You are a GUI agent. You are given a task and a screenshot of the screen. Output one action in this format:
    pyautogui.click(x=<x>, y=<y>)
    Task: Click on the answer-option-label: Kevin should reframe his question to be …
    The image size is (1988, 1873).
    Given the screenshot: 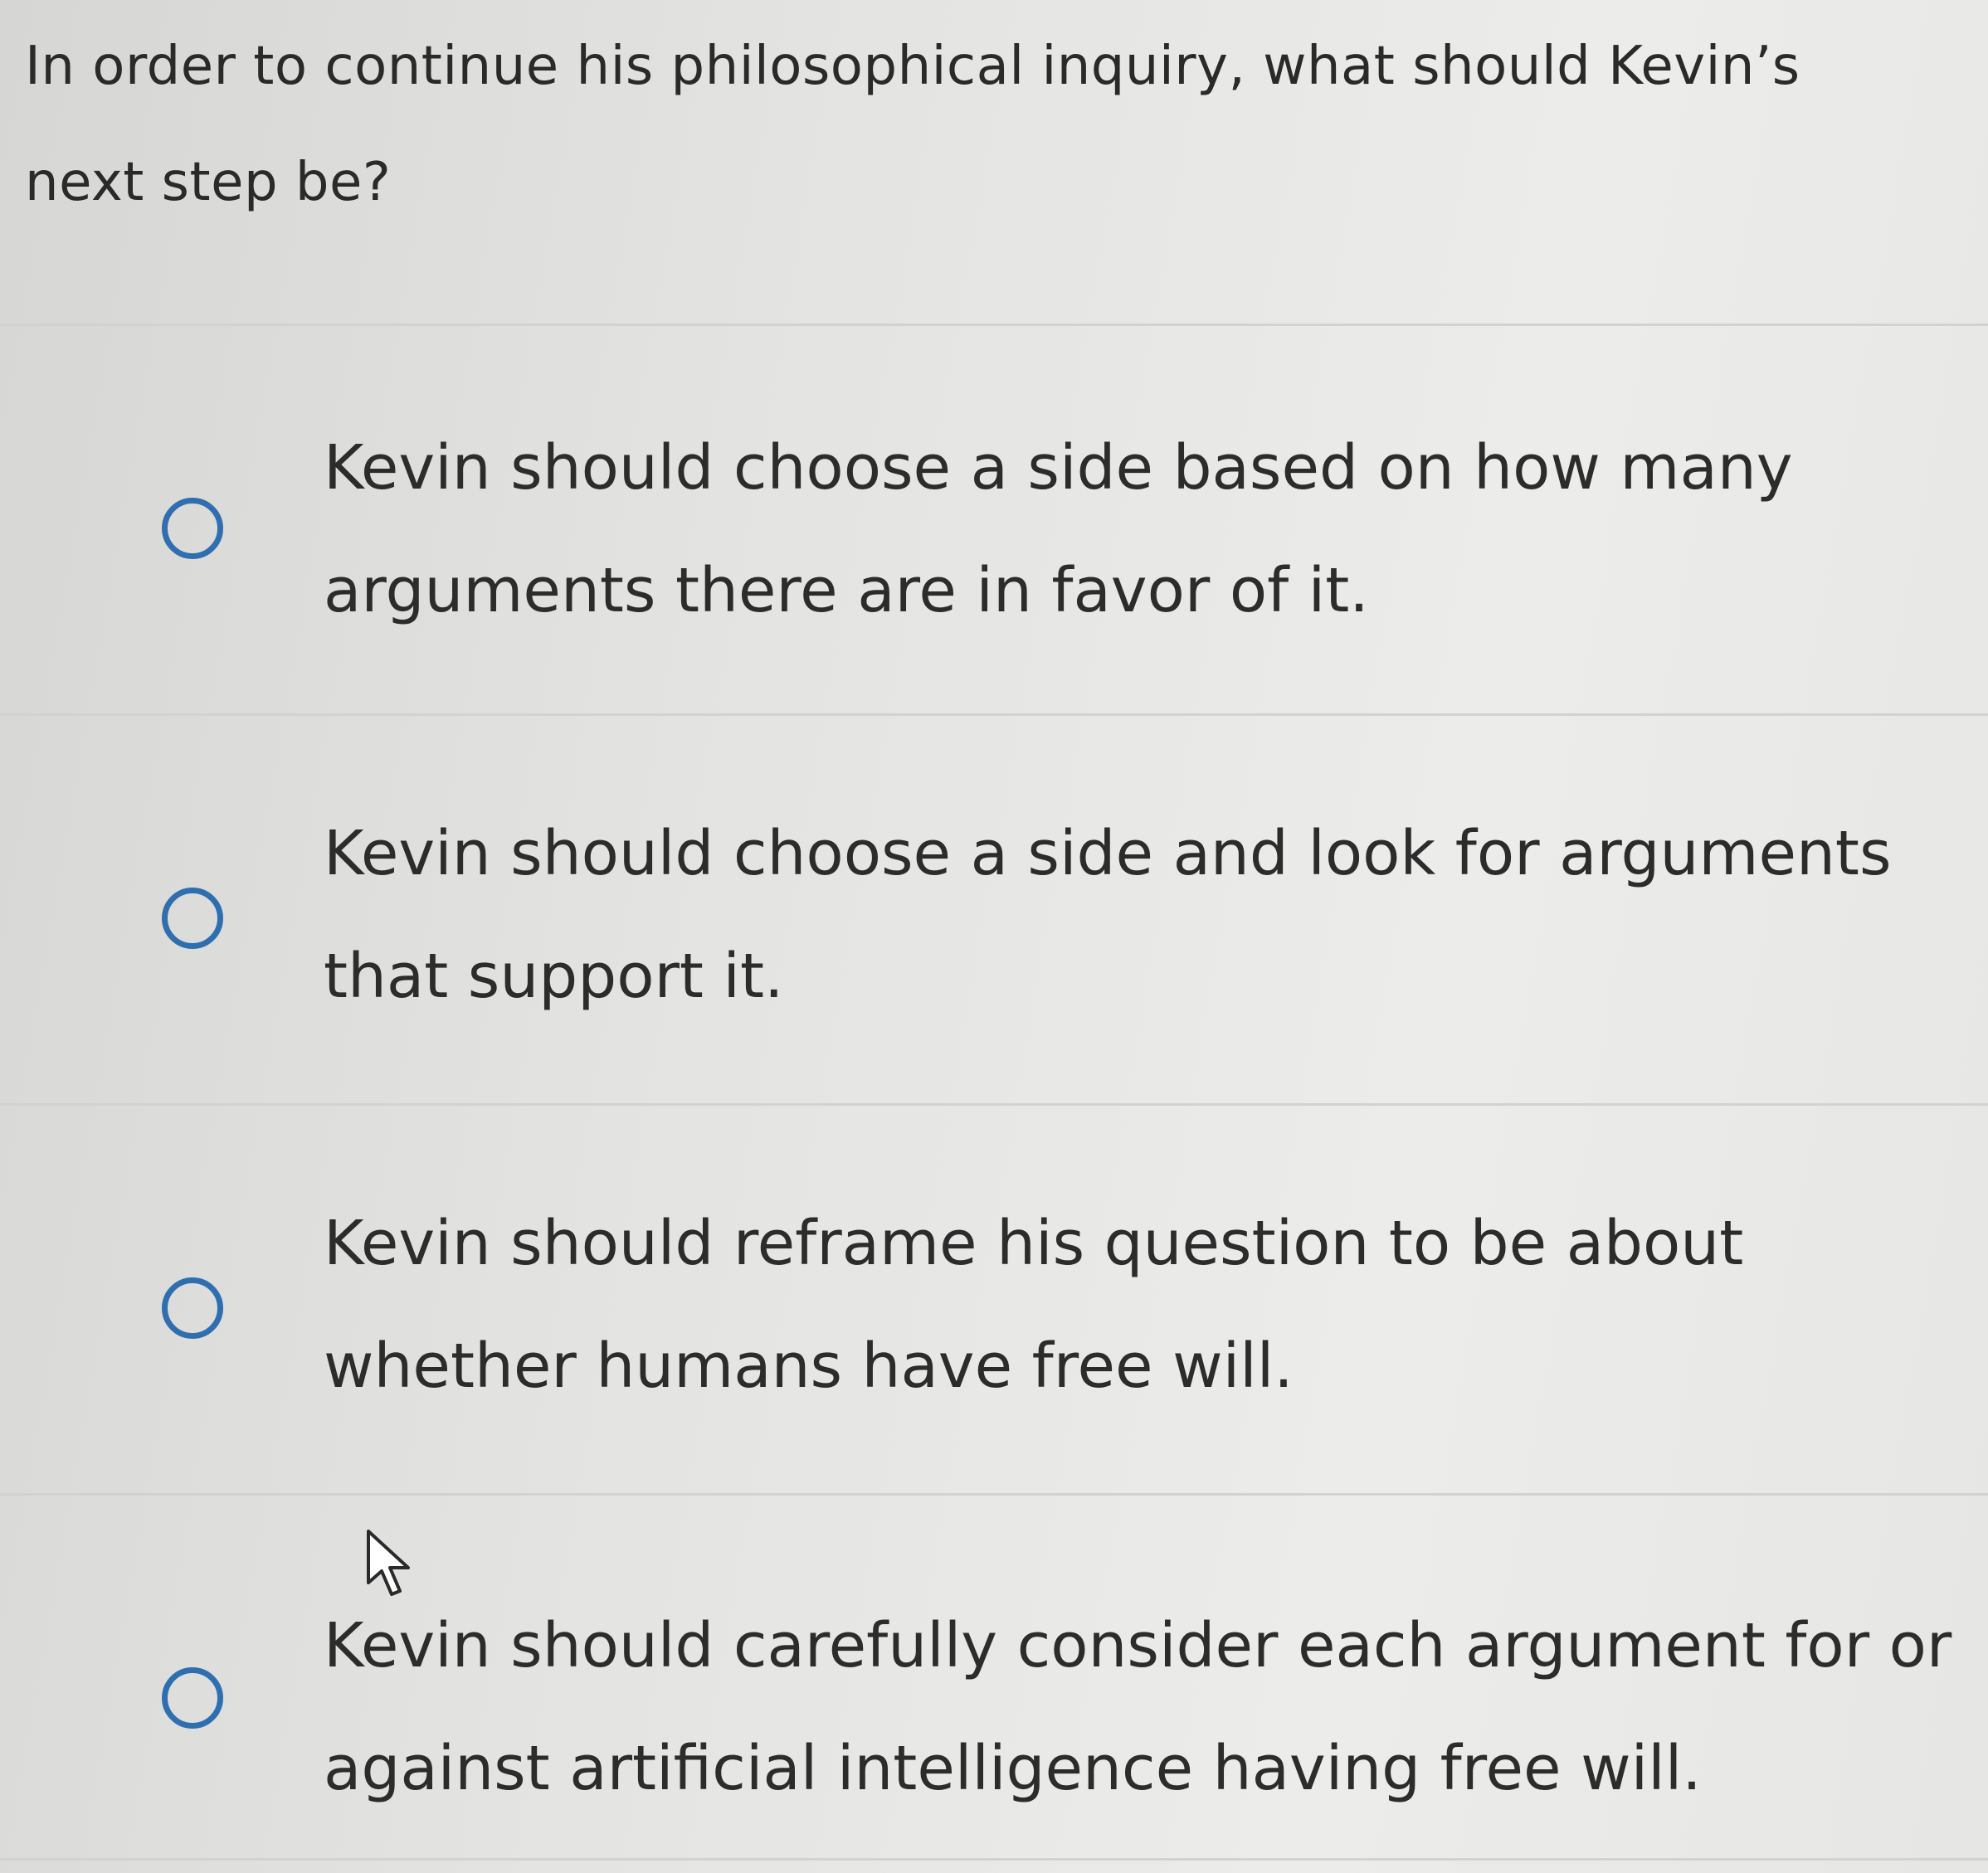 What is the action you would take?
    pyautogui.click(x=1034, y=1305)
    